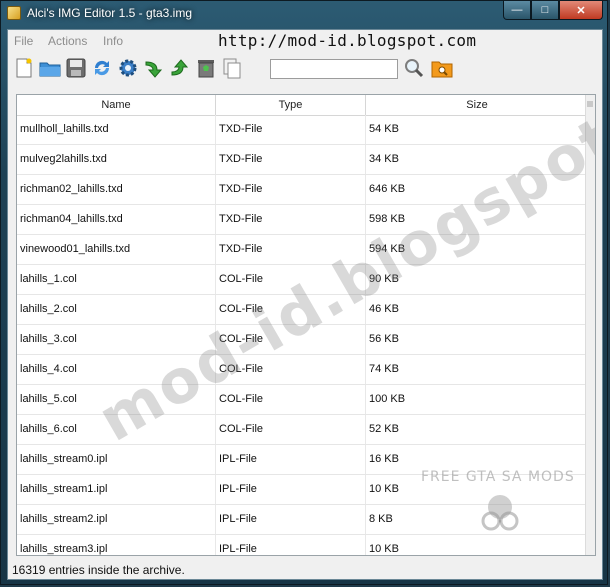 The height and width of the screenshot is (587, 610). I want to click on table-row: lahills_1.col COL-File 90 KB, so click(302, 280).